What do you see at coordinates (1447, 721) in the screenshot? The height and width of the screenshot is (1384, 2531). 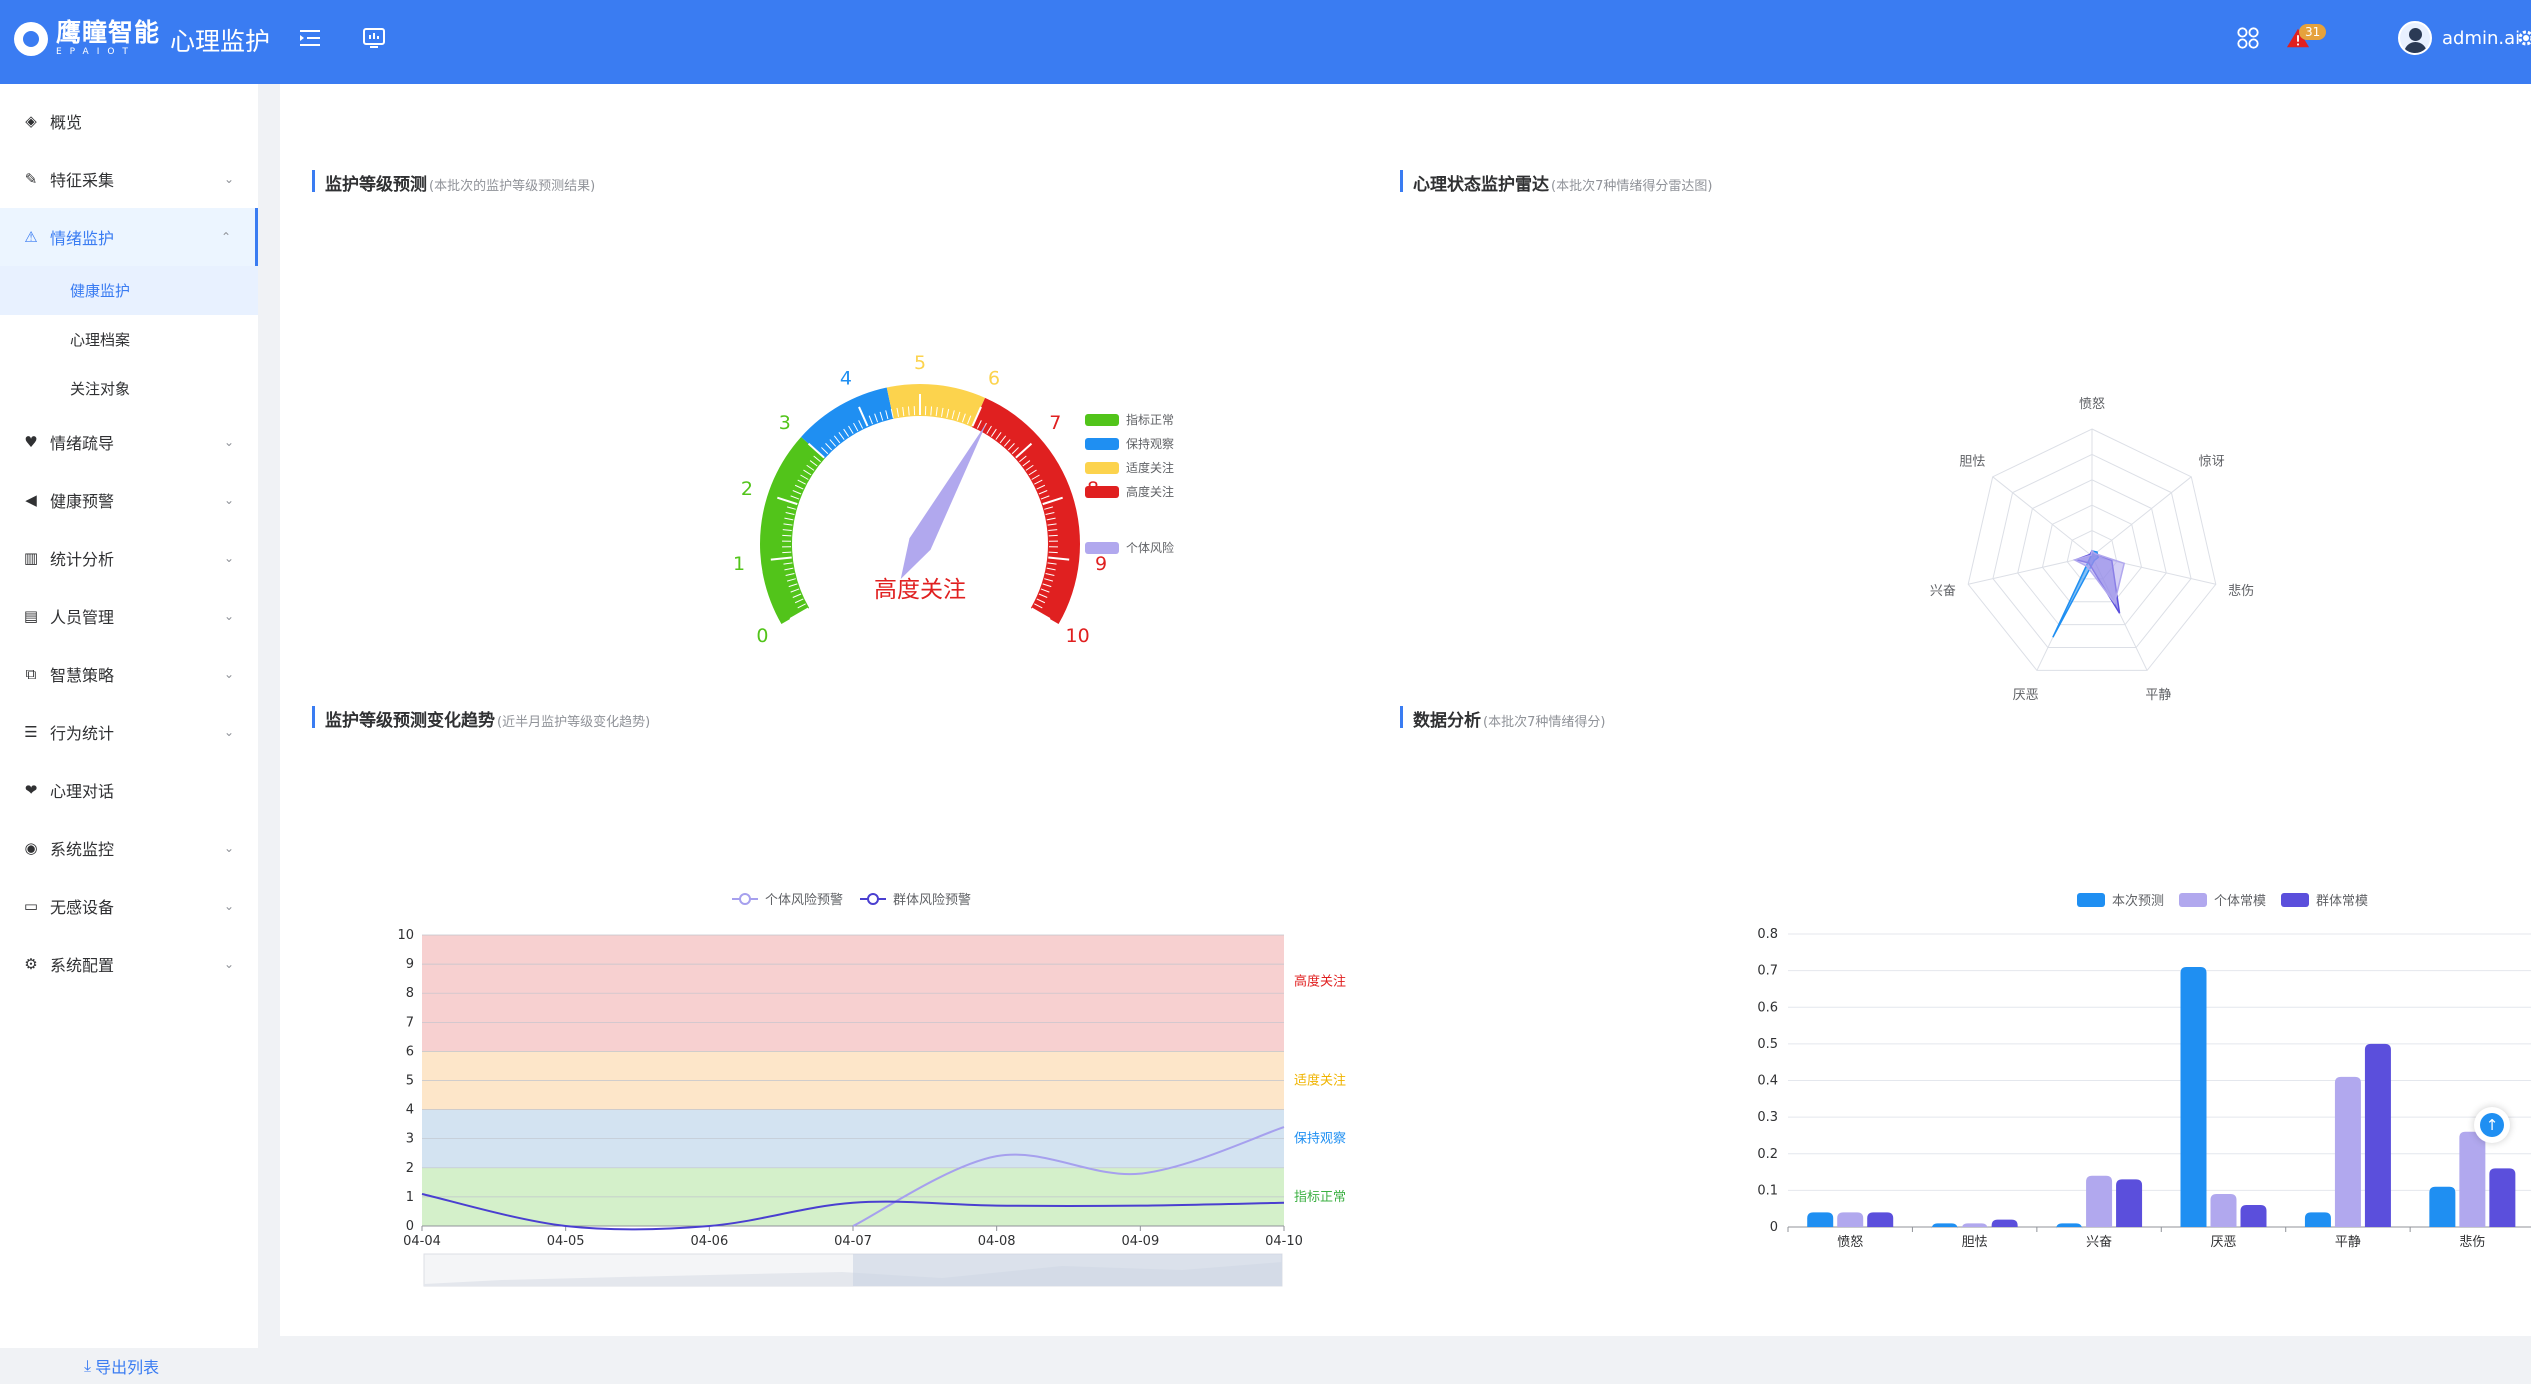 I see `panel-title: 数据分析` at bounding box center [1447, 721].